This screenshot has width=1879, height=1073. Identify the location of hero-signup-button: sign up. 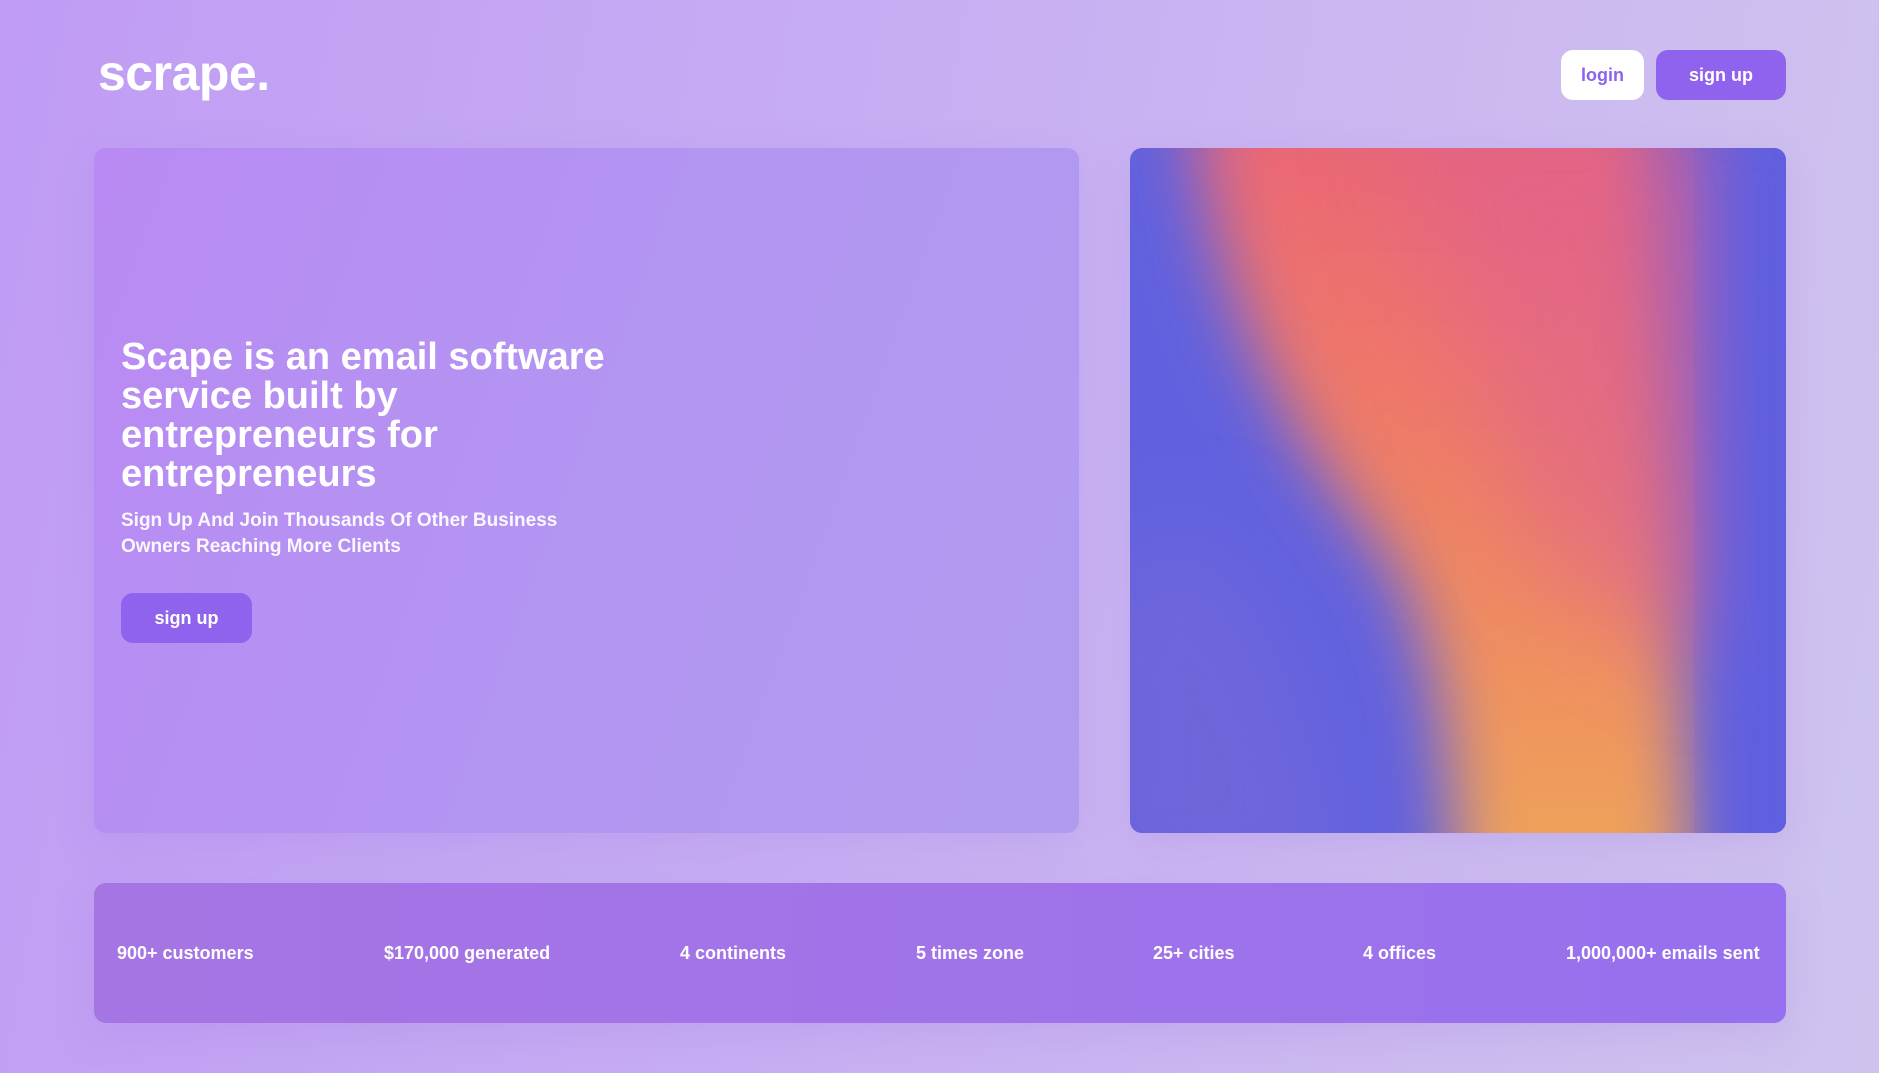
(186, 618).